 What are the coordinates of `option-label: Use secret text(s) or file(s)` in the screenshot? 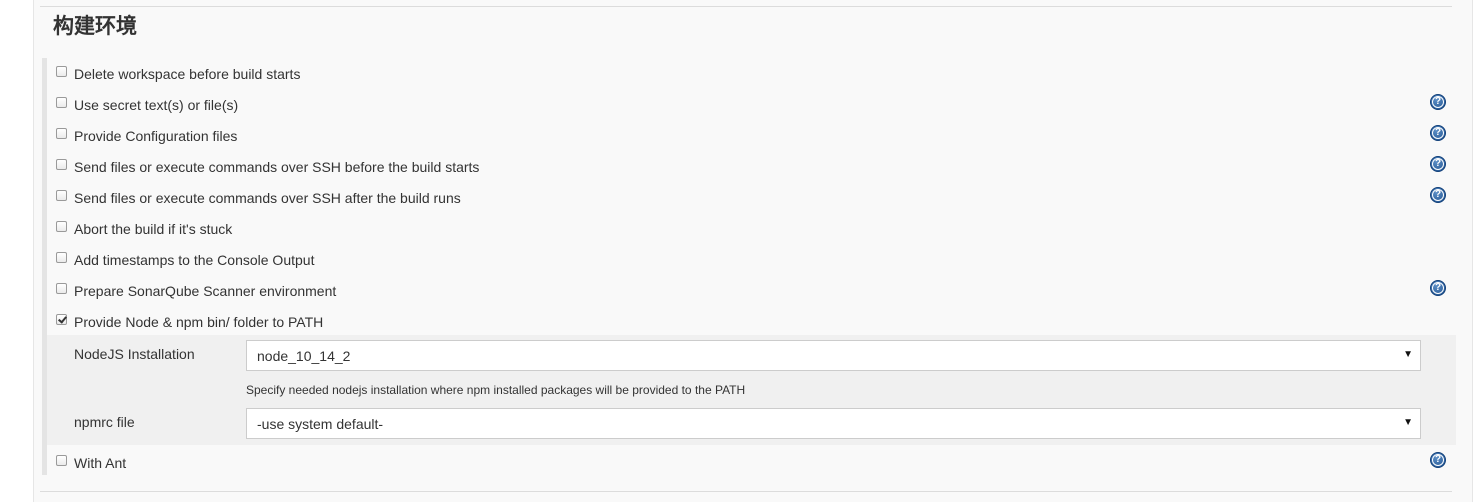 It's located at (156, 105).